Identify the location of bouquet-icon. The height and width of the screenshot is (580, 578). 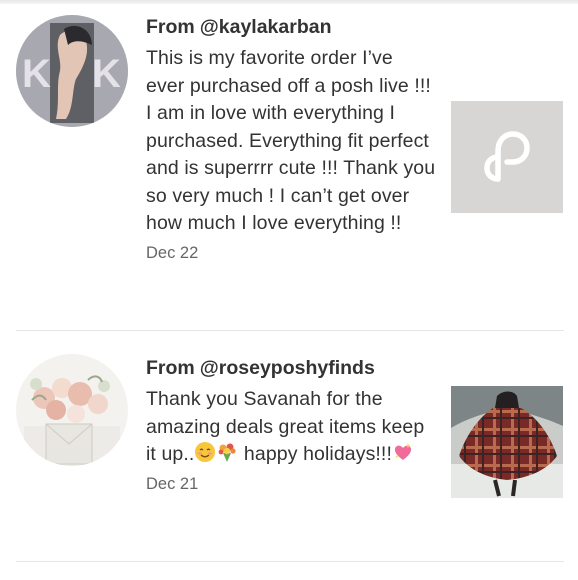
(228, 452).